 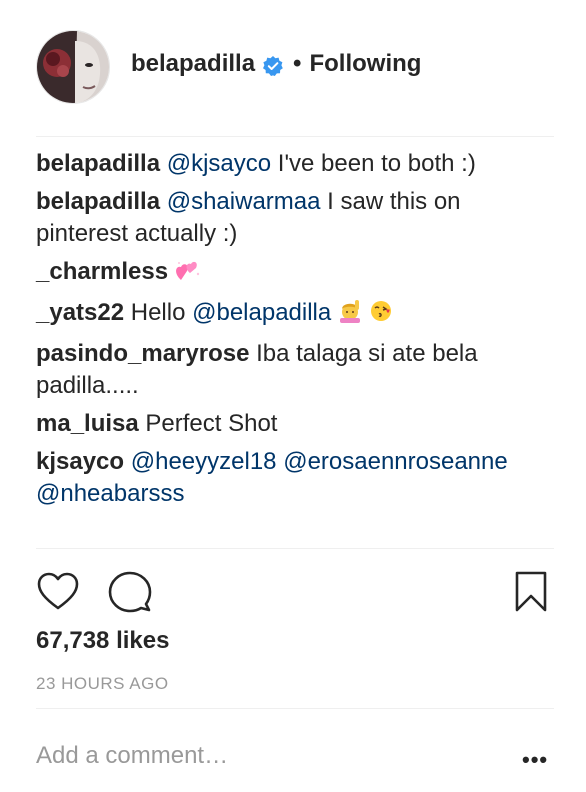 I want to click on comment-username: pasindo_maryrose, so click(x=142, y=353).